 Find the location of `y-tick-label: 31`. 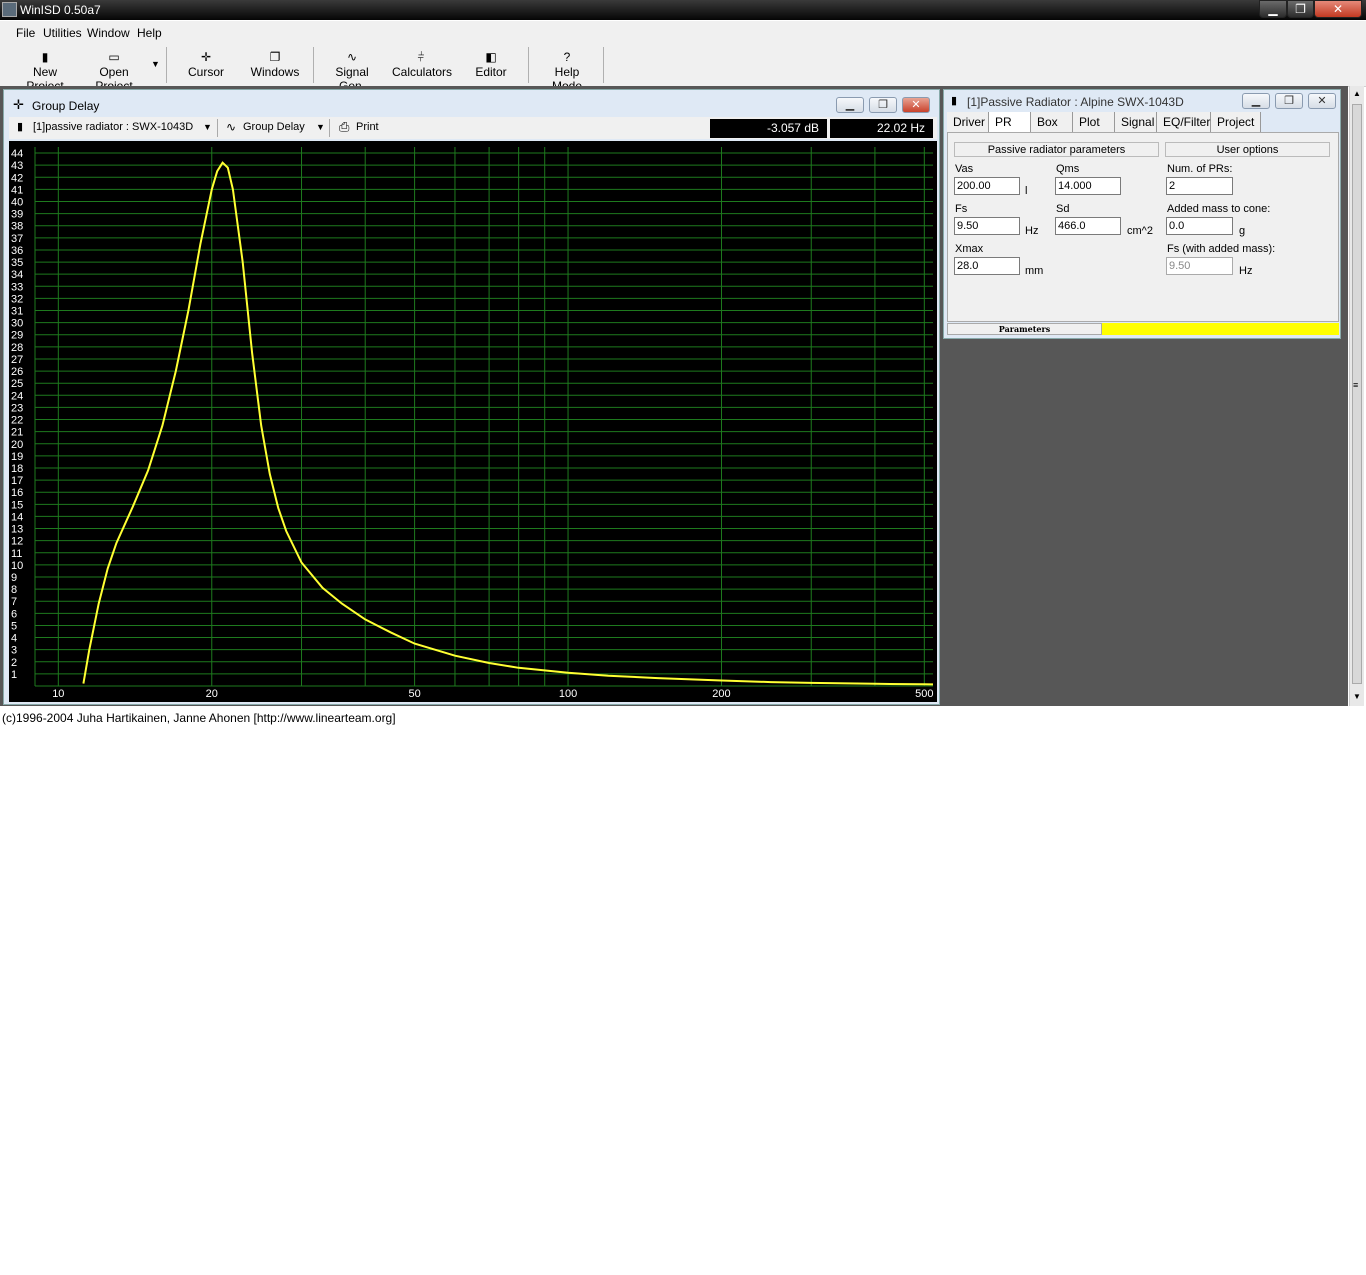

y-tick-label: 31 is located at coordinates (17, 312).